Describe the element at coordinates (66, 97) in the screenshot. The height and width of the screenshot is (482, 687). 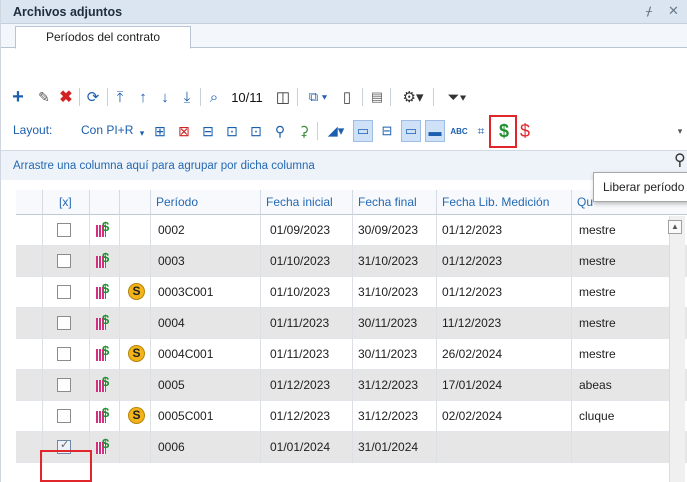
I see `delete-icon: ✖` at that location.